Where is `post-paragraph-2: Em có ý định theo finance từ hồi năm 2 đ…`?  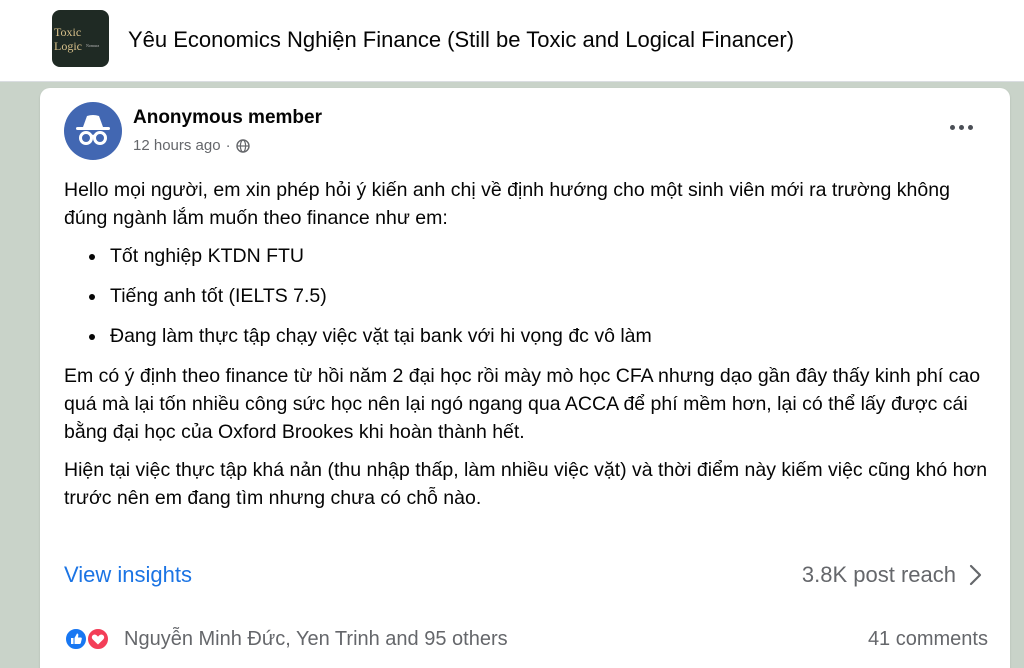 post-paragraph-2: Em có ý định theo finance từ hồi năm 2 đ… is located at coordinates (522, 404).